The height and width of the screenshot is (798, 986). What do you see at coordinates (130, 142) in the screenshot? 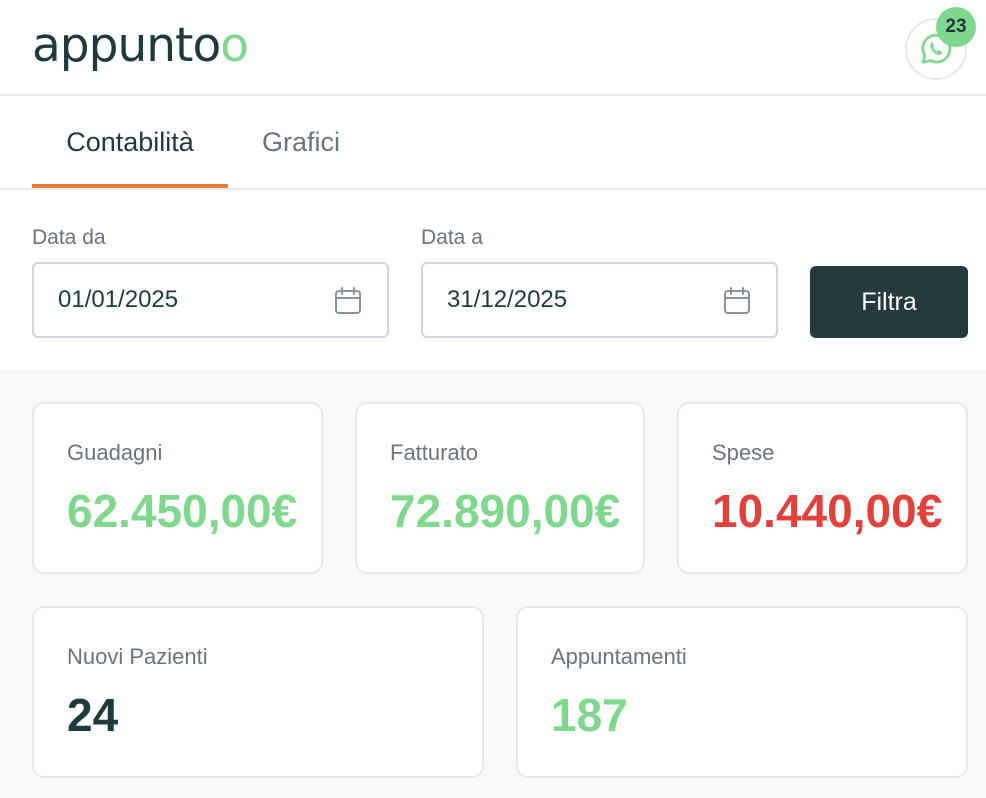
I see `tab-contabilita: Contabilità` at bounding box center [130, 142].